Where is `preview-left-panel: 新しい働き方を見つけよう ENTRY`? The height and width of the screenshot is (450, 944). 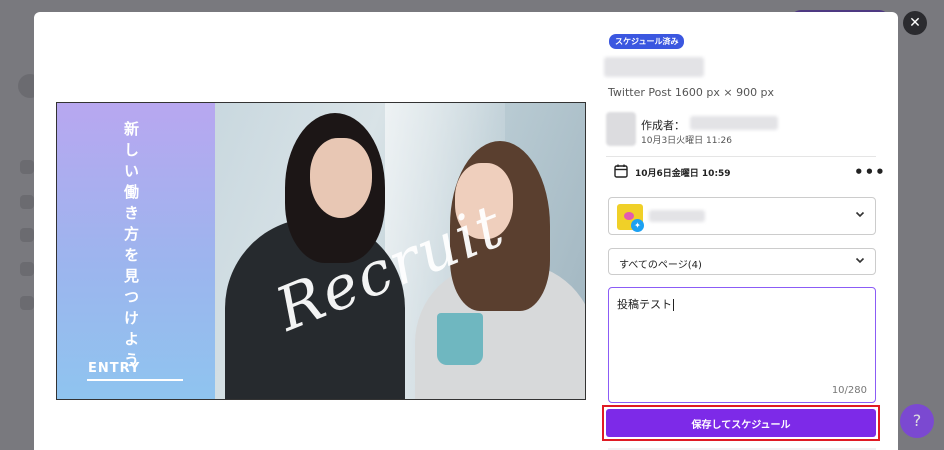
preview-left-panel: 新しい働き方を見つけよう ENTRY is located at coordinates (136, 251).